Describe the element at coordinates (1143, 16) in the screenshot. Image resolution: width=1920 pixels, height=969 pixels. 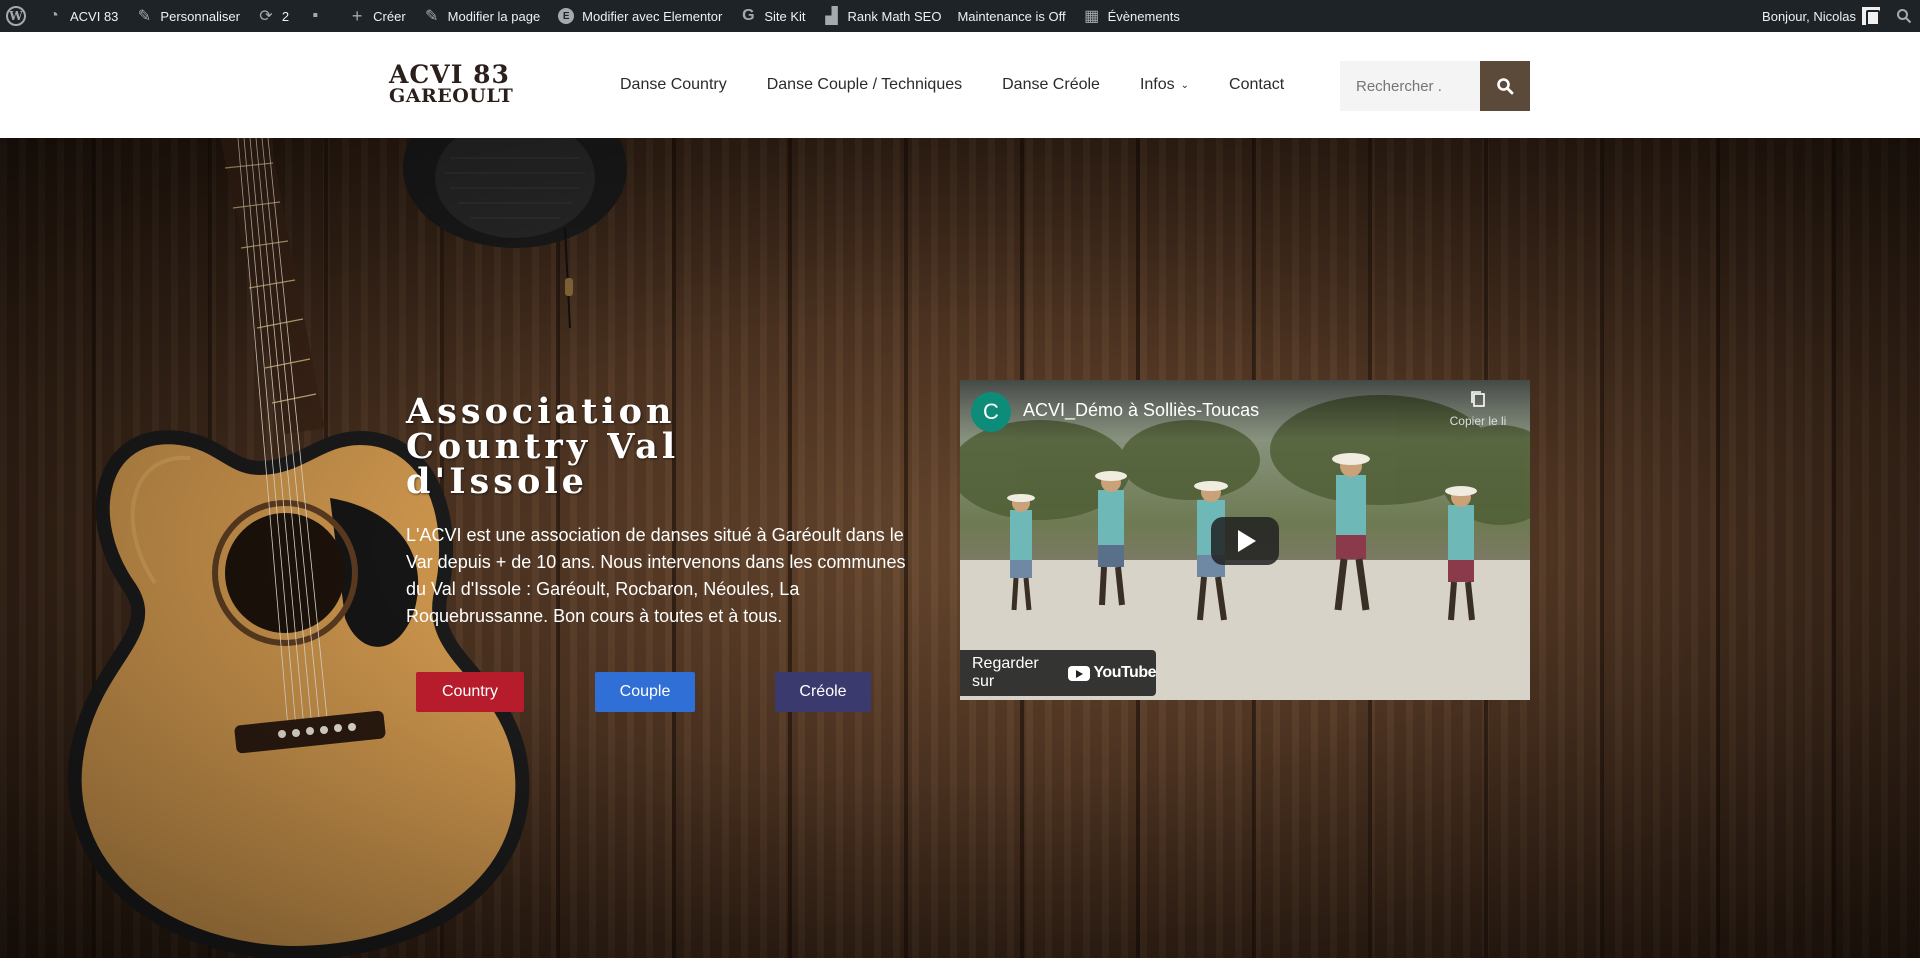
I see `events-label: Évènements` at that location.